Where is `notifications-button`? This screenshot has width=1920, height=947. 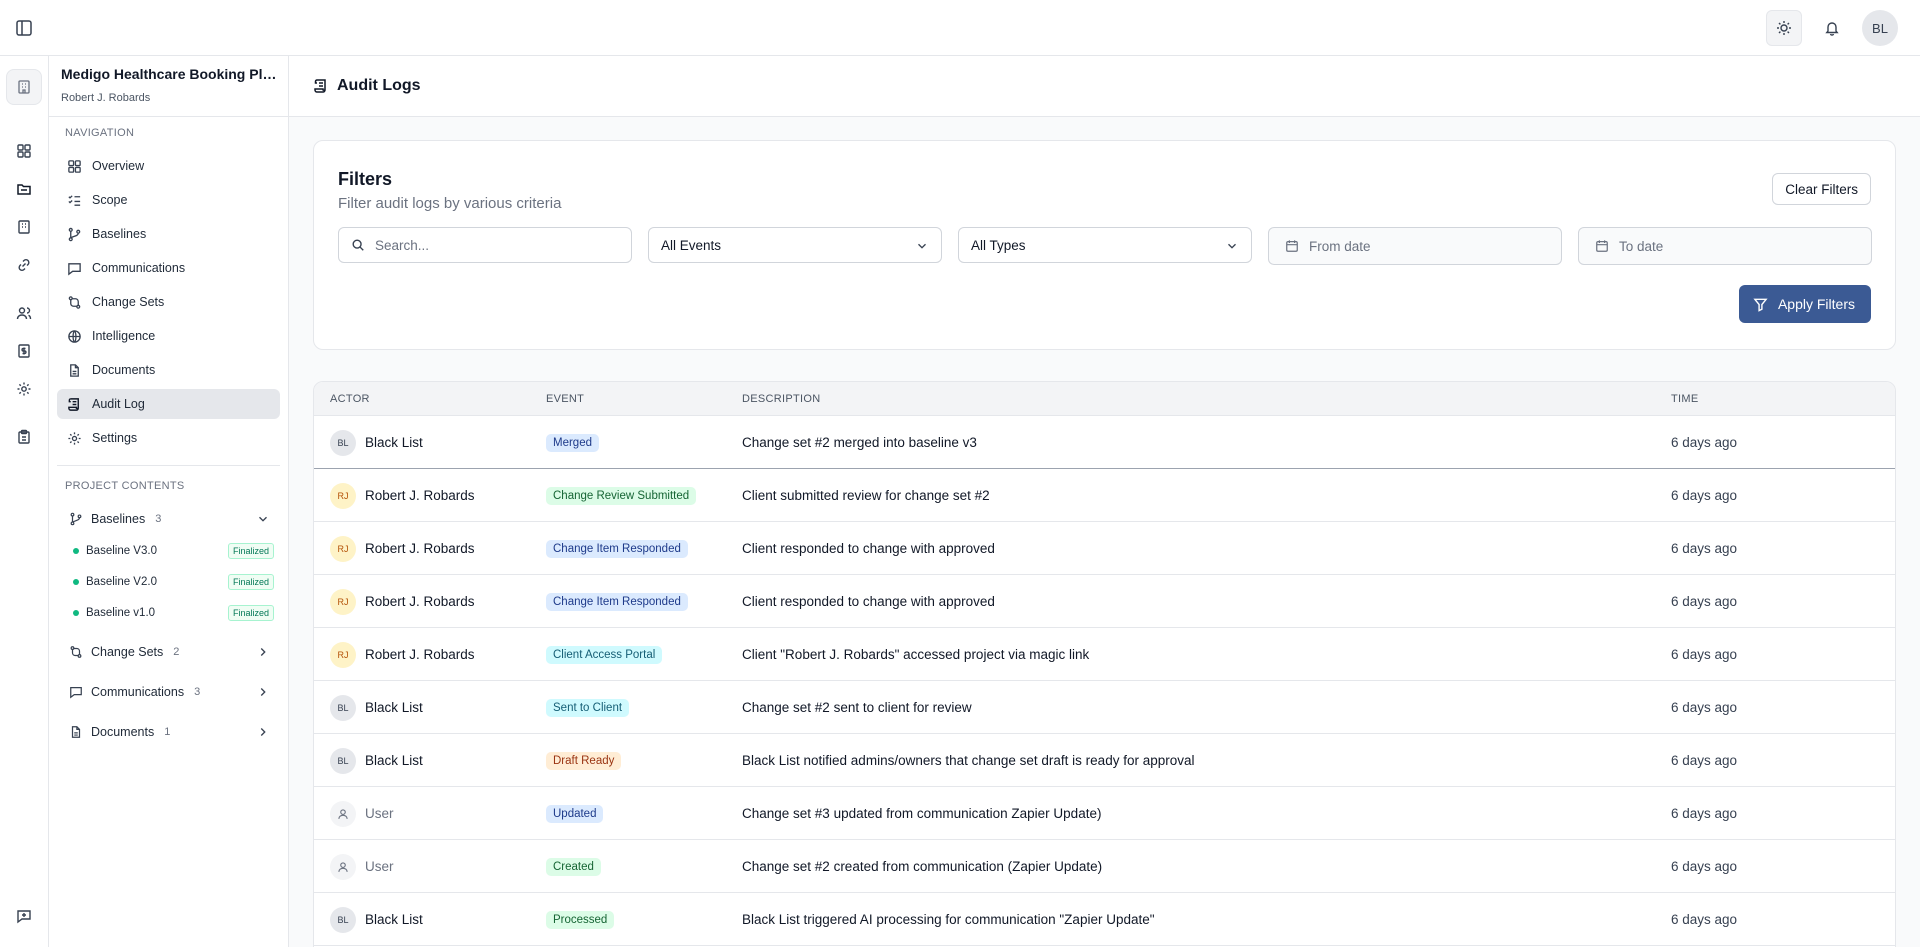 notifications-button is located at coordinates (1832, 28).